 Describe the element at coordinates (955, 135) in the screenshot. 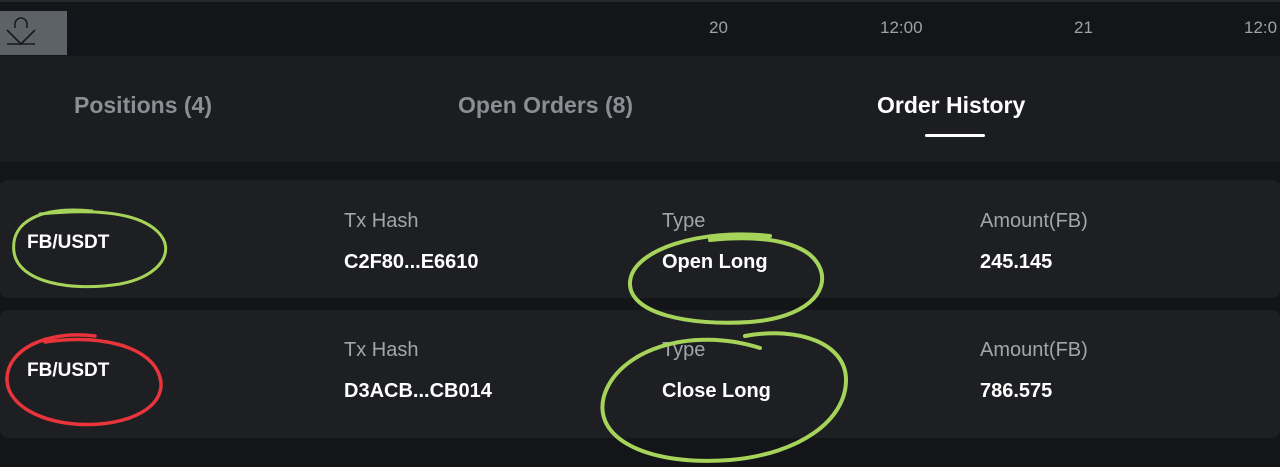

I see `active-tab-indicator` at that location.